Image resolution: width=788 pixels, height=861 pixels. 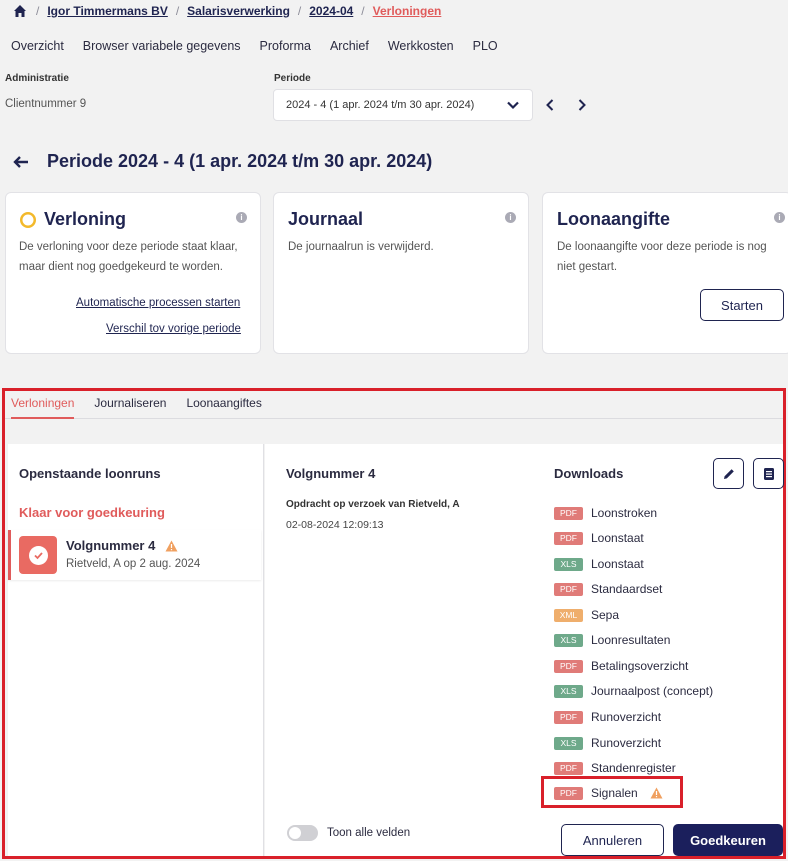 I want to click on detail-requested: Opdracht op verzoek van Rietveld, A, so click(x=373, y=504).